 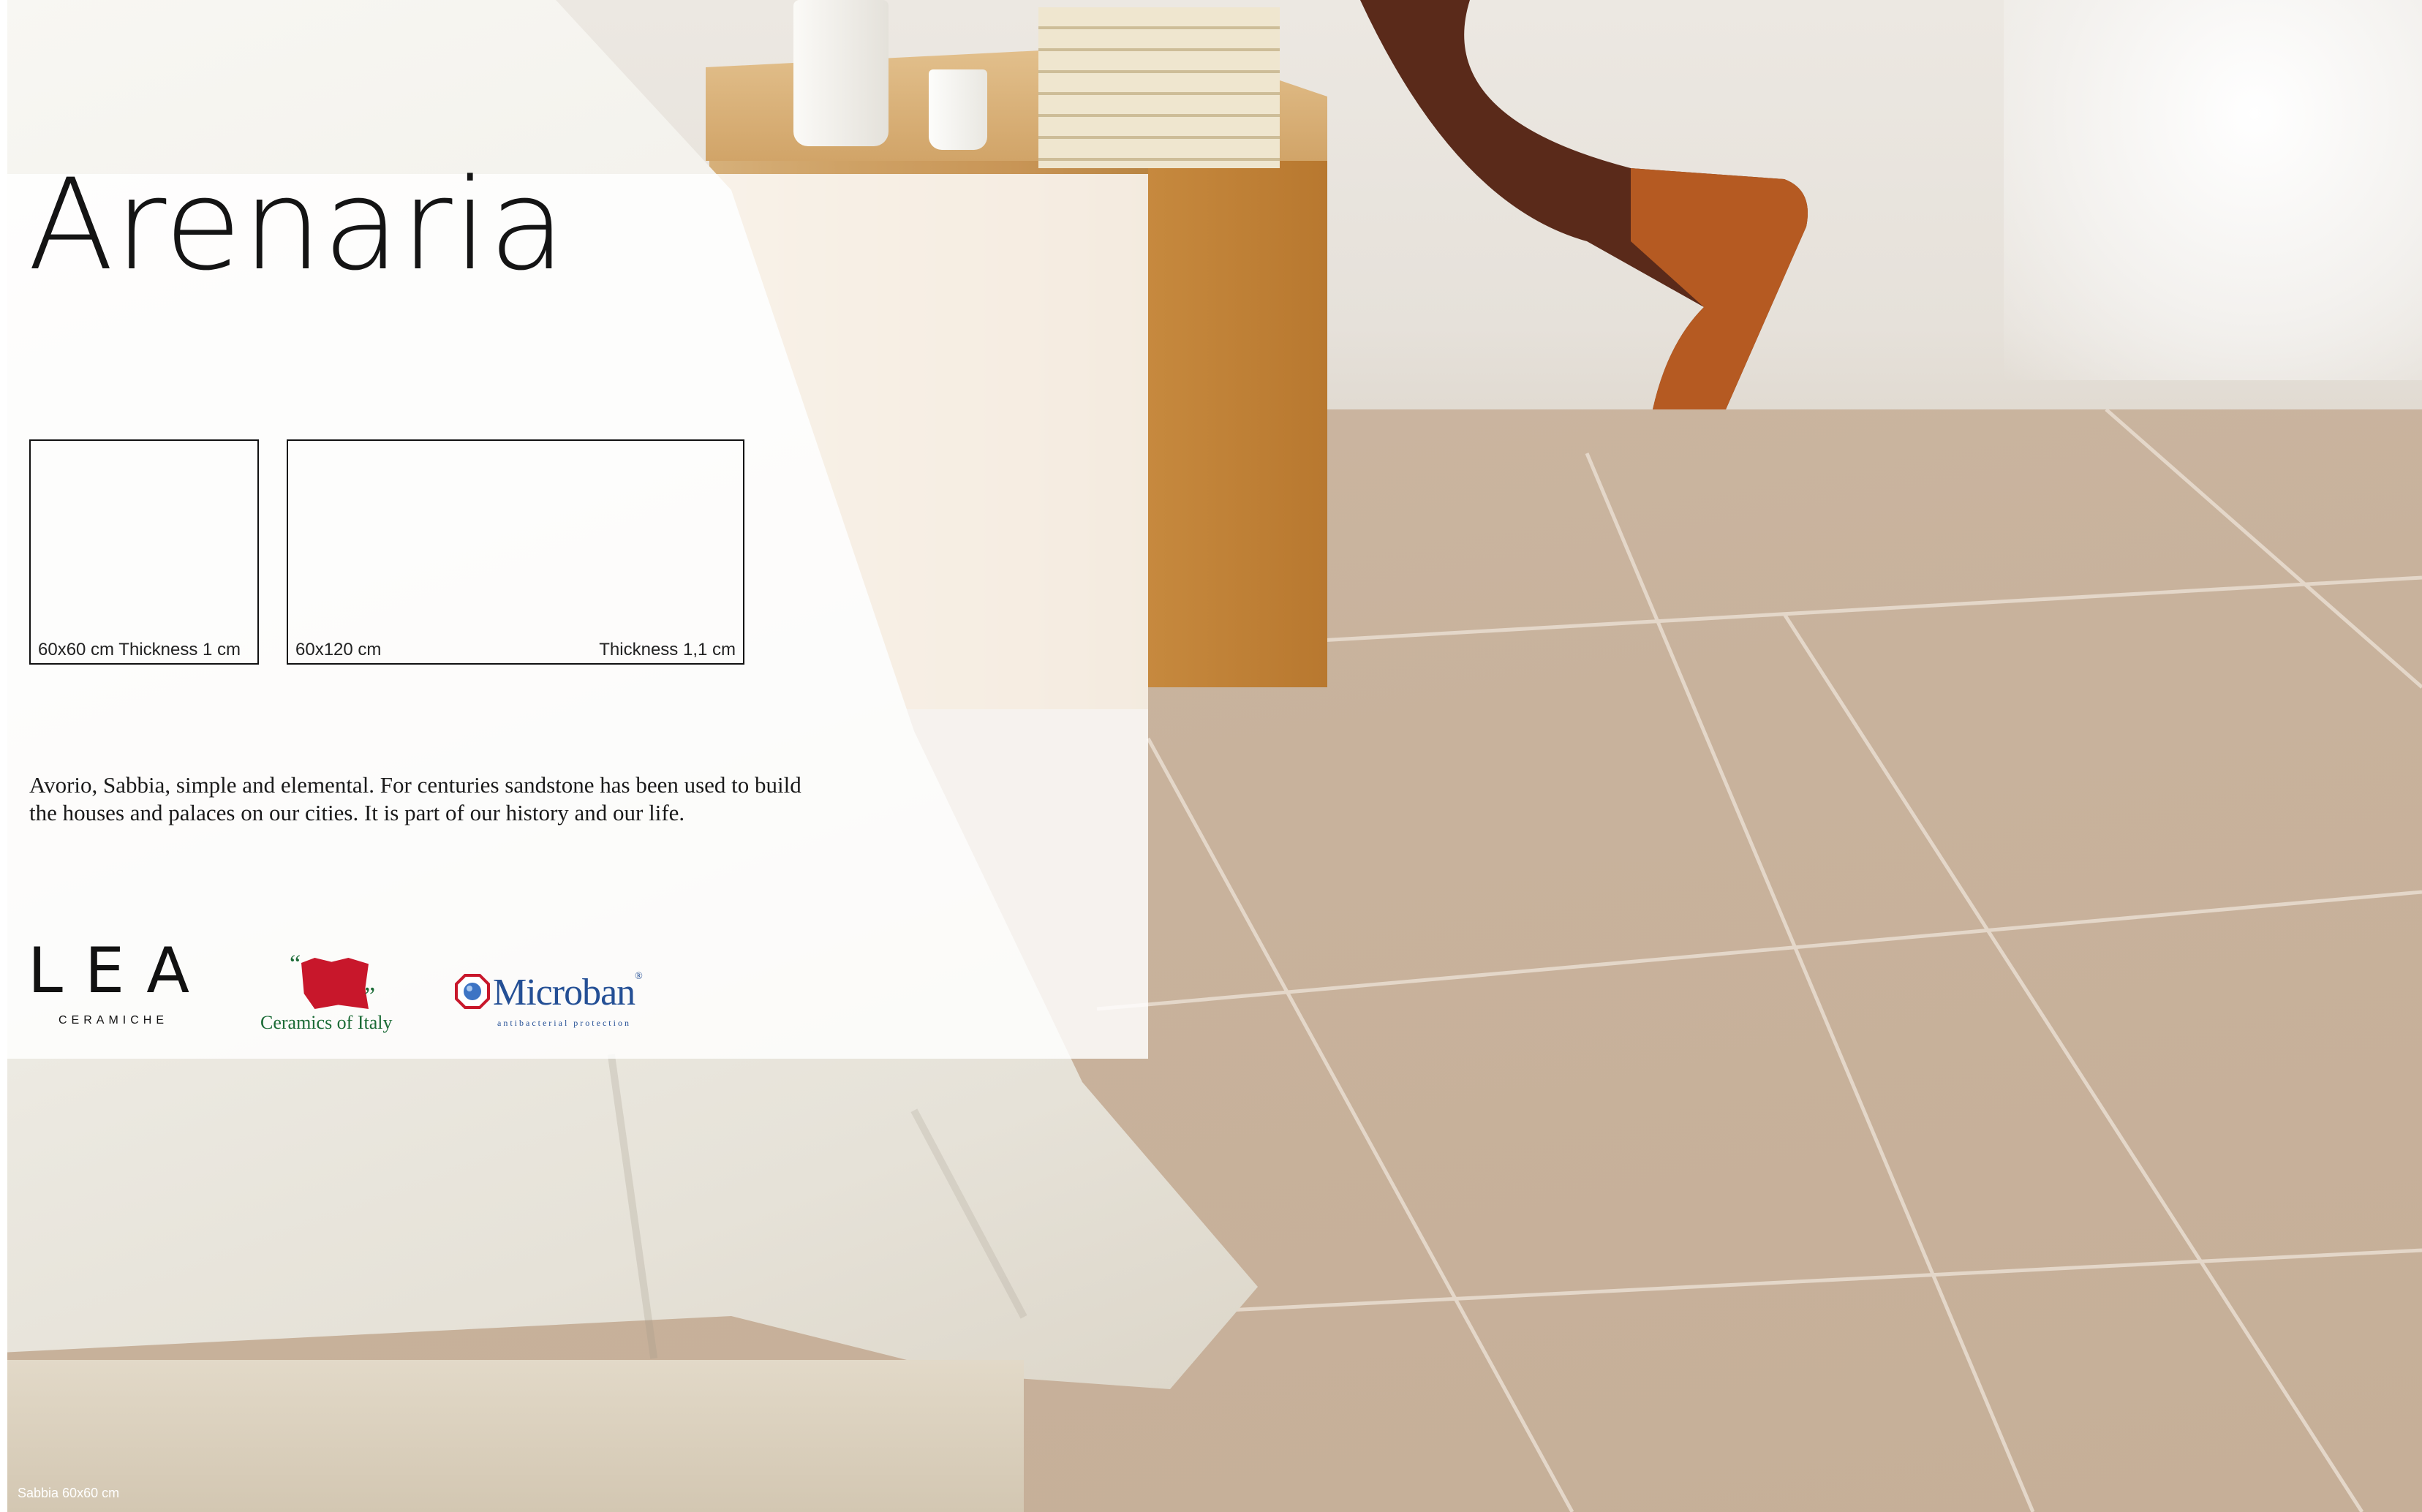 I want to click on ceramics-of-italy-mark-icon, so click(x=335, y=983).